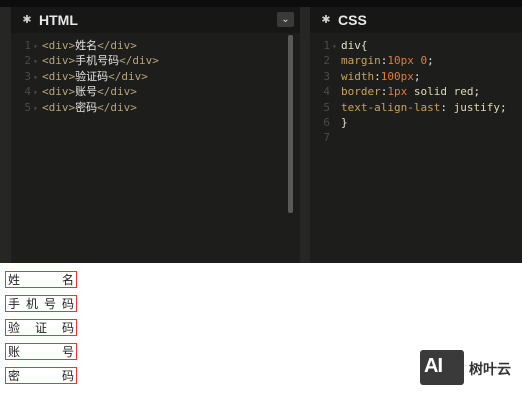 Image resolution: width=522 pixels, height=397 pixels. I want to click on tag-text: 密码, so click(86, 107).